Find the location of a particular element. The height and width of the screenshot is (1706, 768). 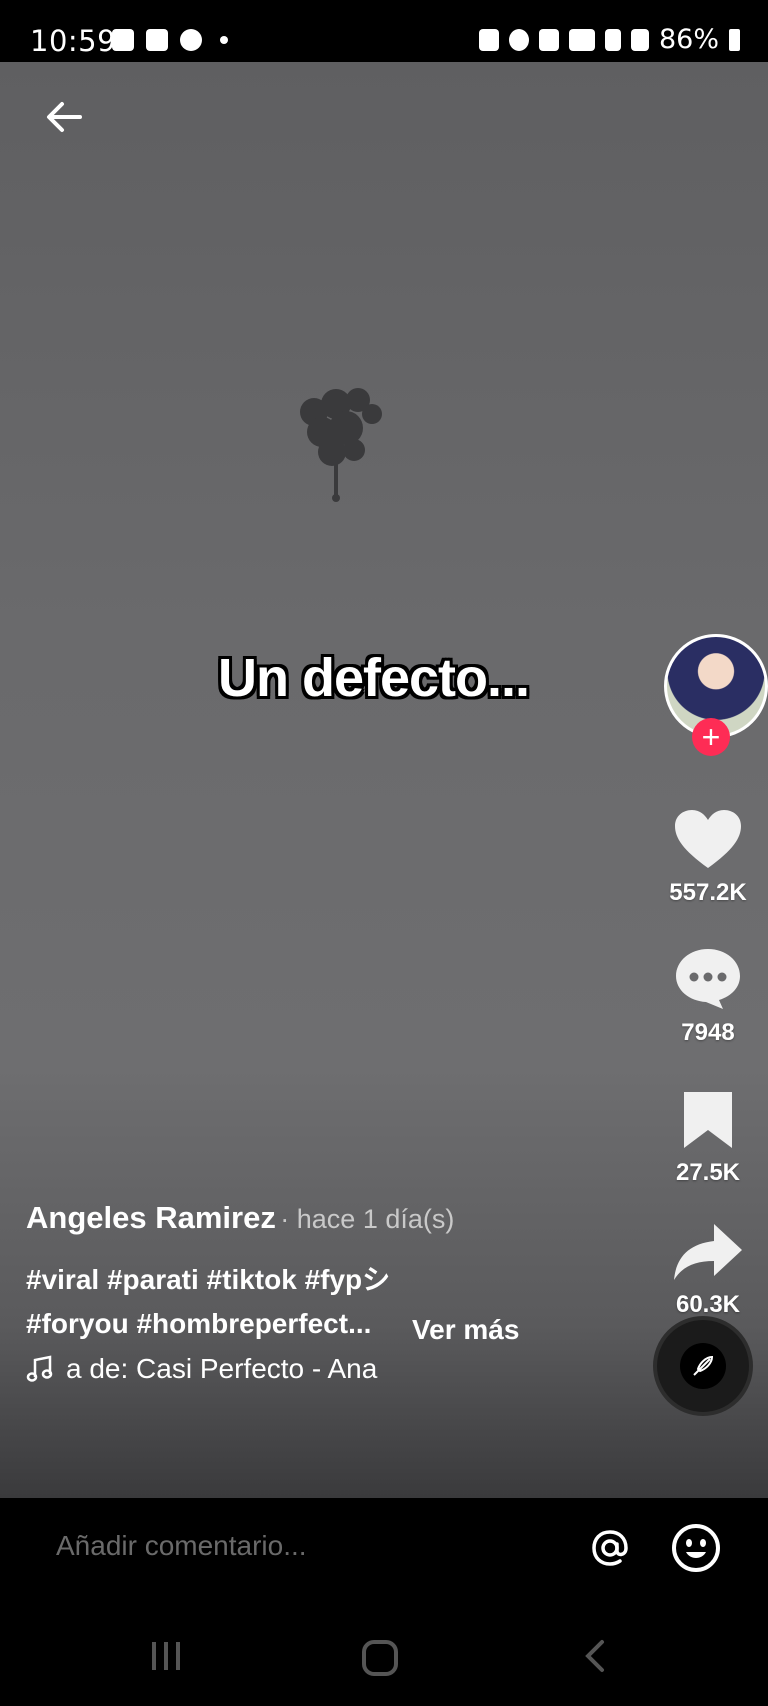

author-name: Angeles Ramirez is located at coordinates (151, 1217).